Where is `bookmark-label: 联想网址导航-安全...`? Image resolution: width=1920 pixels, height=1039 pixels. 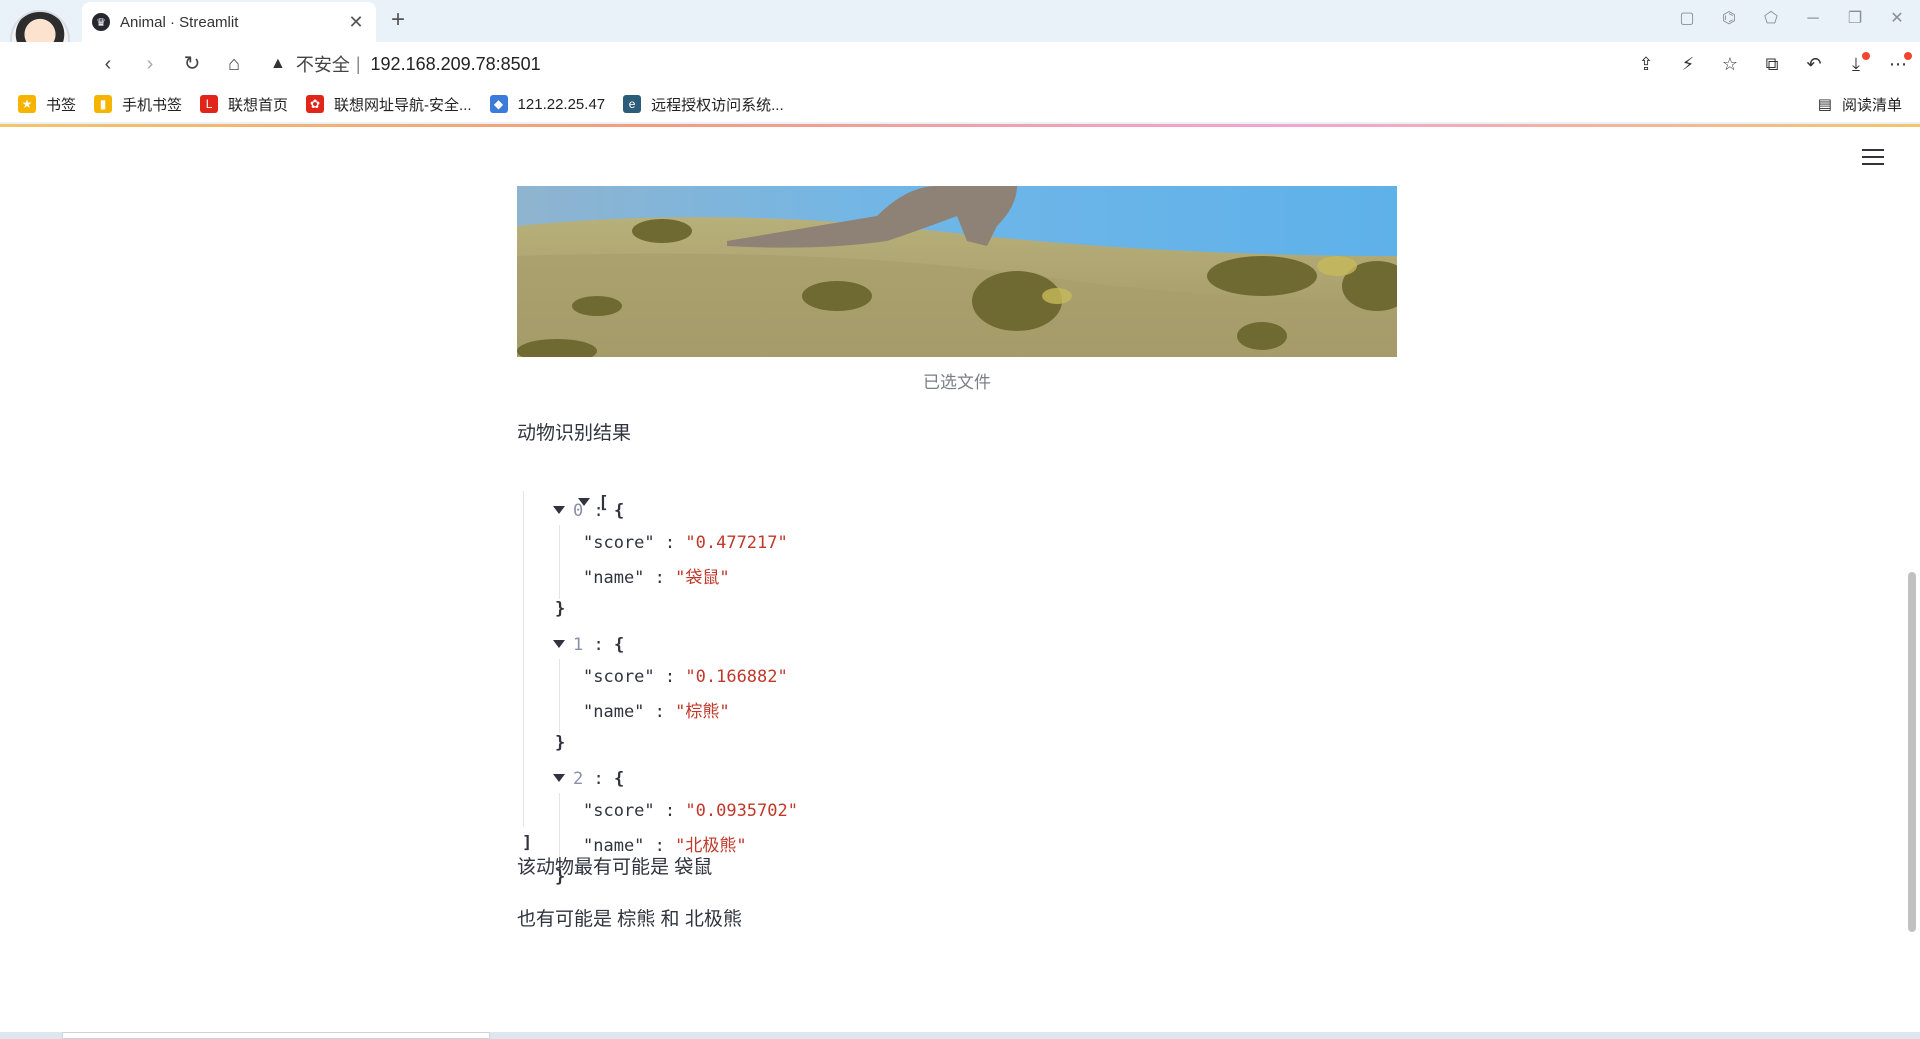
bookmark-label: 联想网址导航-安全... is located at coordinates (403, 105).